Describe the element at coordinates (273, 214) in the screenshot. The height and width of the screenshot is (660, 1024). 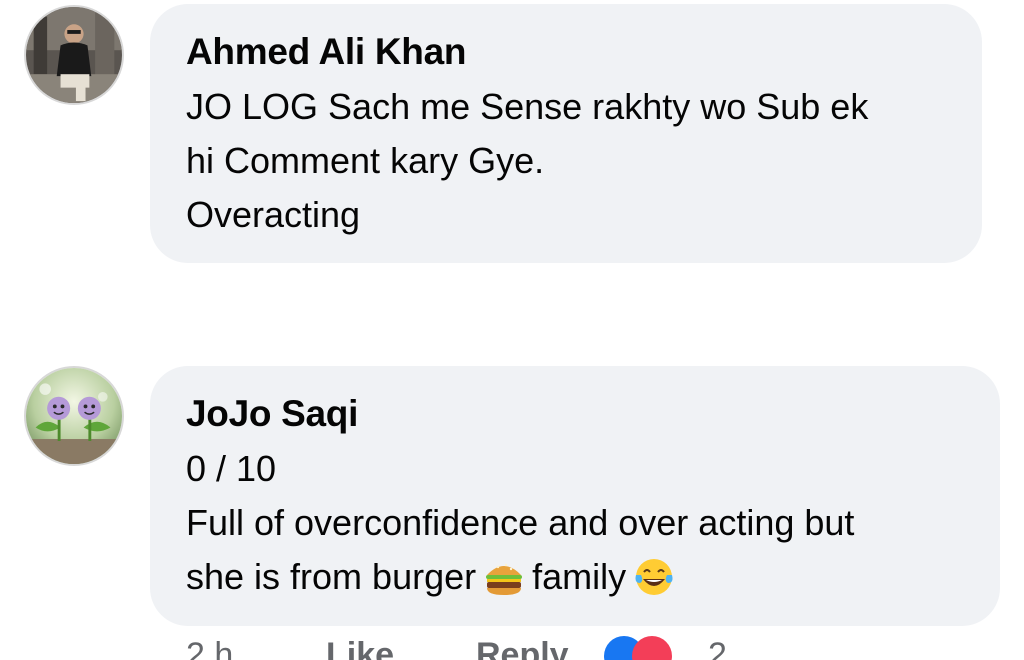
I see `comment-text-line: Overacting` at that location.